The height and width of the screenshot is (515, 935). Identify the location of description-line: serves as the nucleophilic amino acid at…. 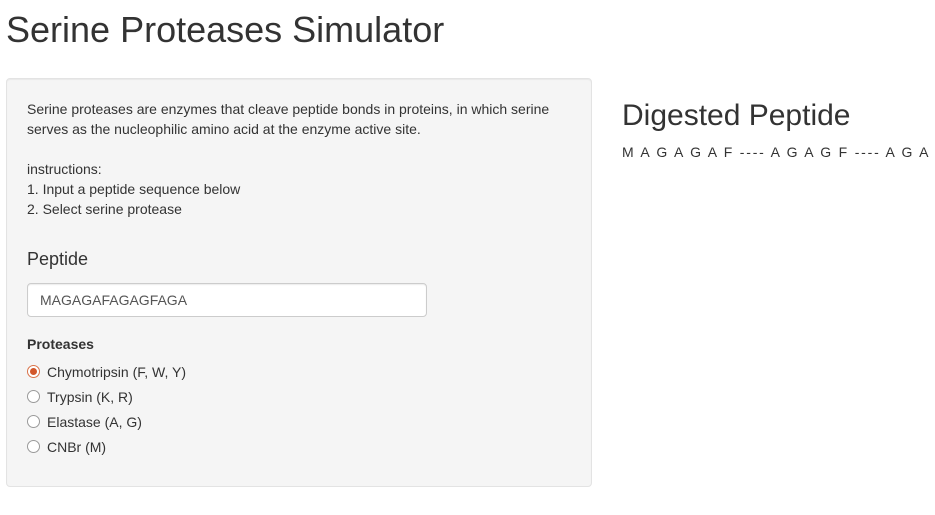
(224, 129).